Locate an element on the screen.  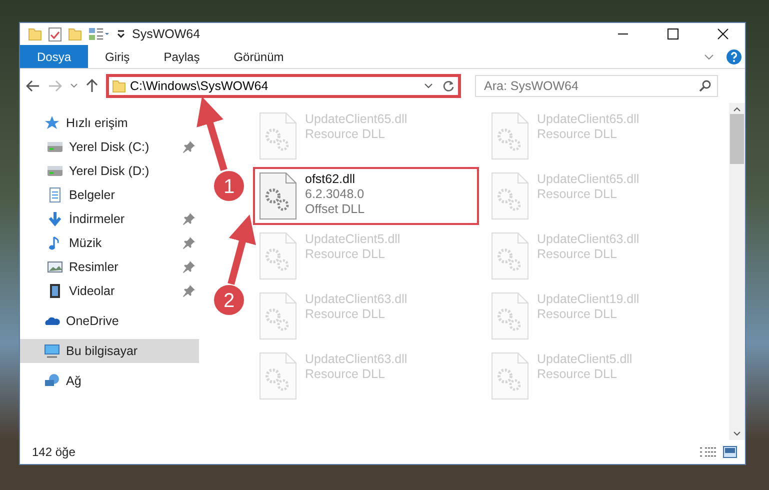
nav-label: Müzik is located at coordinates (86, 243).